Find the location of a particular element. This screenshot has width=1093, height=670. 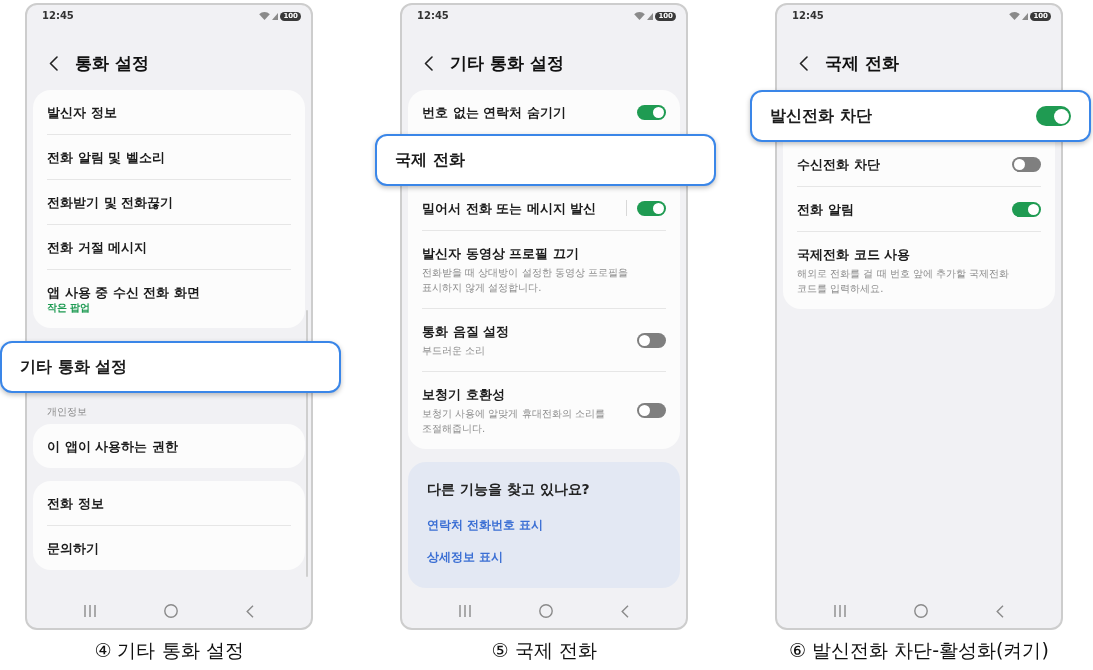

screen-title: 기타 통화 설정 is located at coordinates (507, 63).